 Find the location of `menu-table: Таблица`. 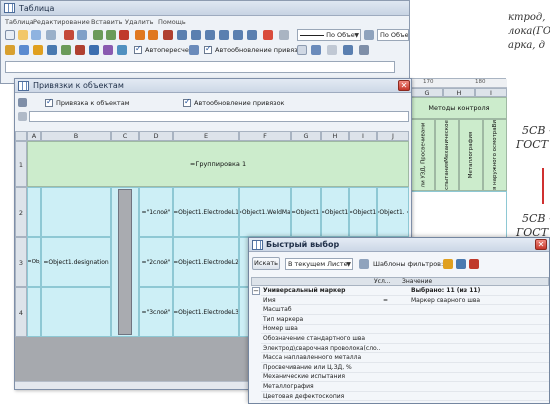

menu-table: Таблица is located at coordinates (19, 22).